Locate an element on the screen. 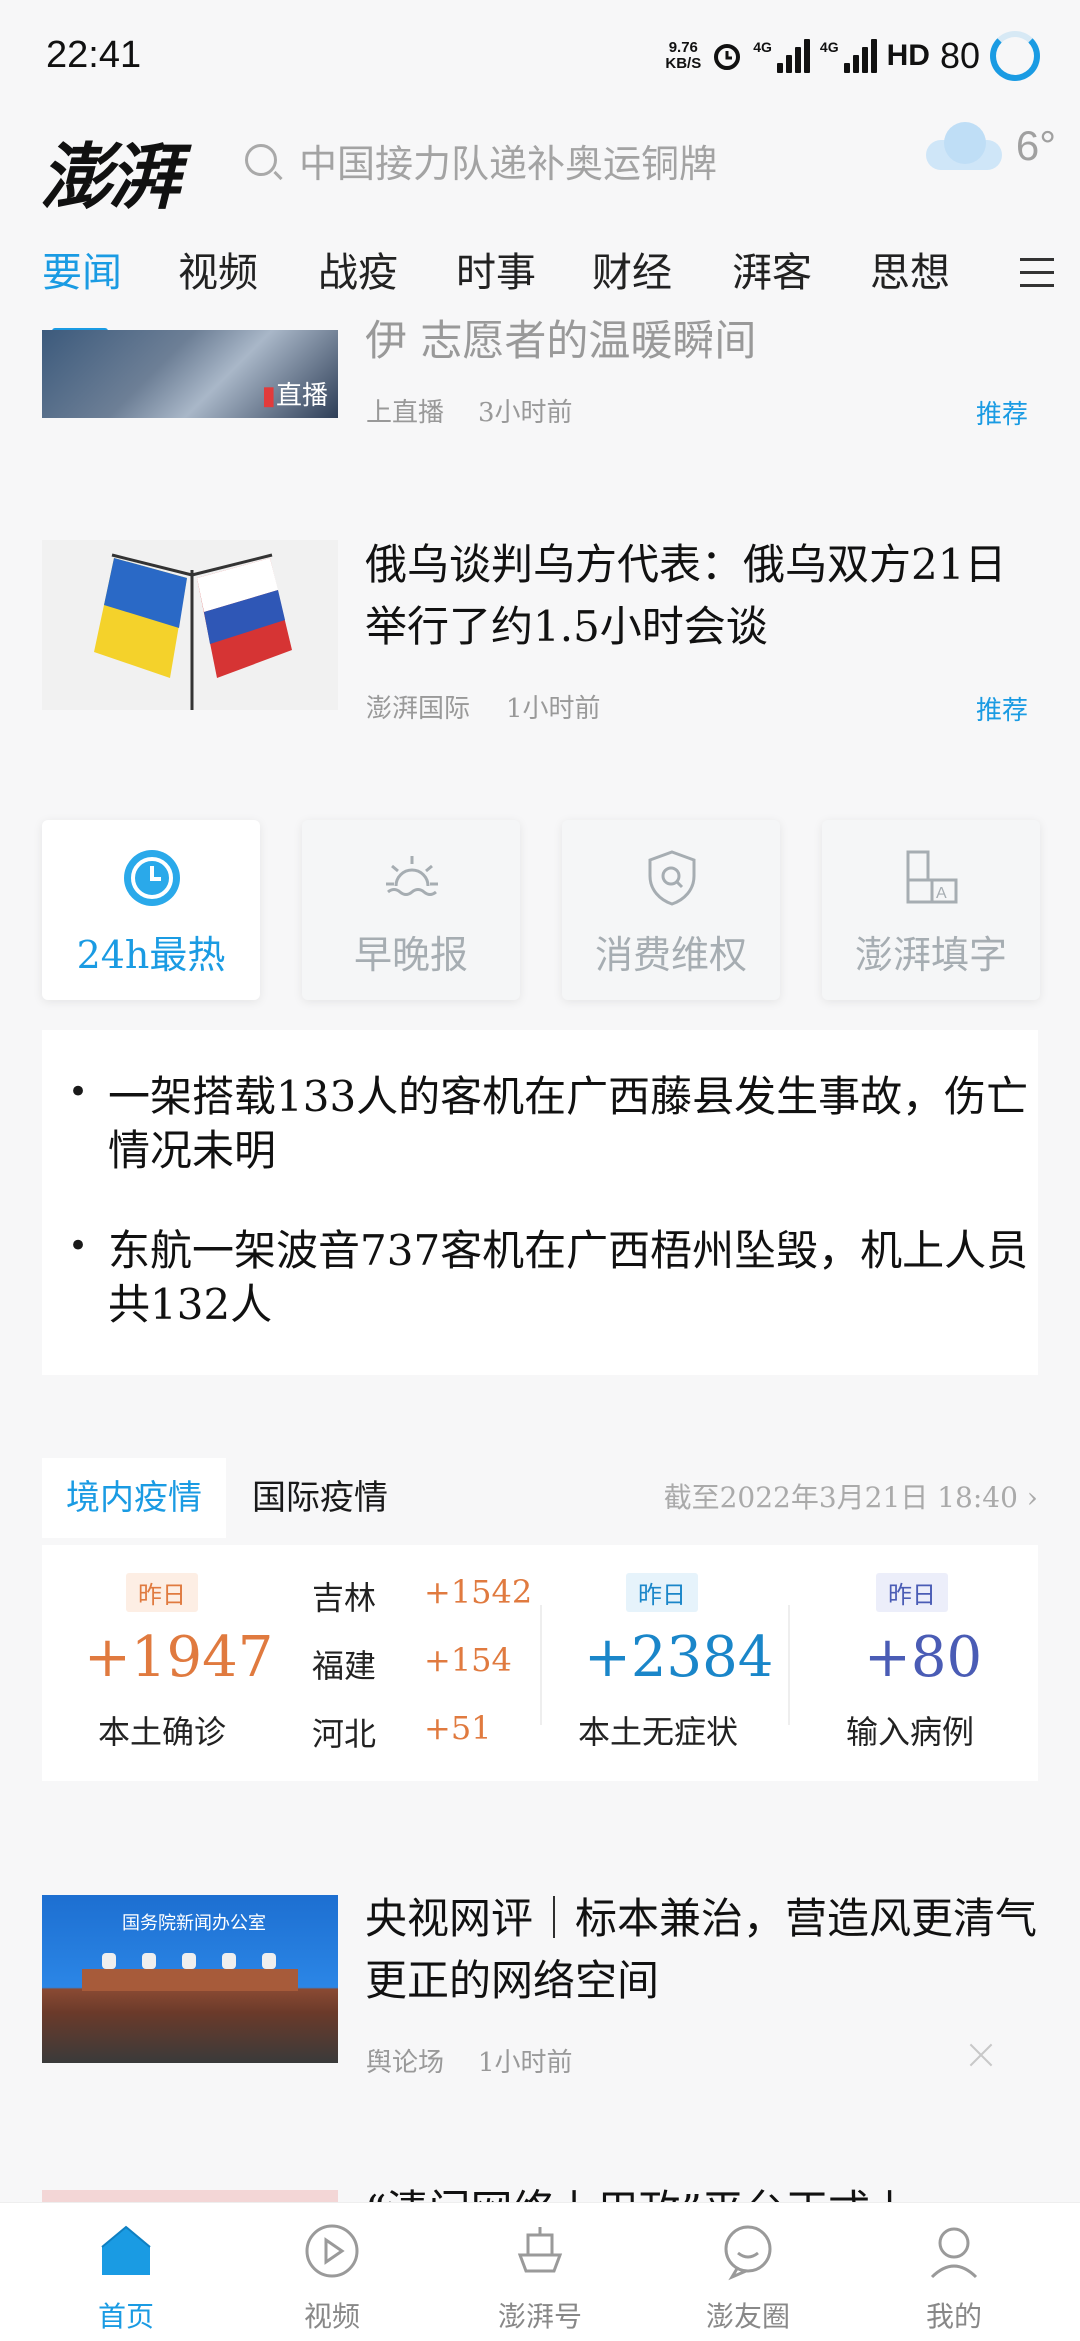 This screenshot has height=2341, width=1080. channel-tabs: 要闻 视频 战疫 时事 财经 湃客 思想 is located at coordinates (540, 287).